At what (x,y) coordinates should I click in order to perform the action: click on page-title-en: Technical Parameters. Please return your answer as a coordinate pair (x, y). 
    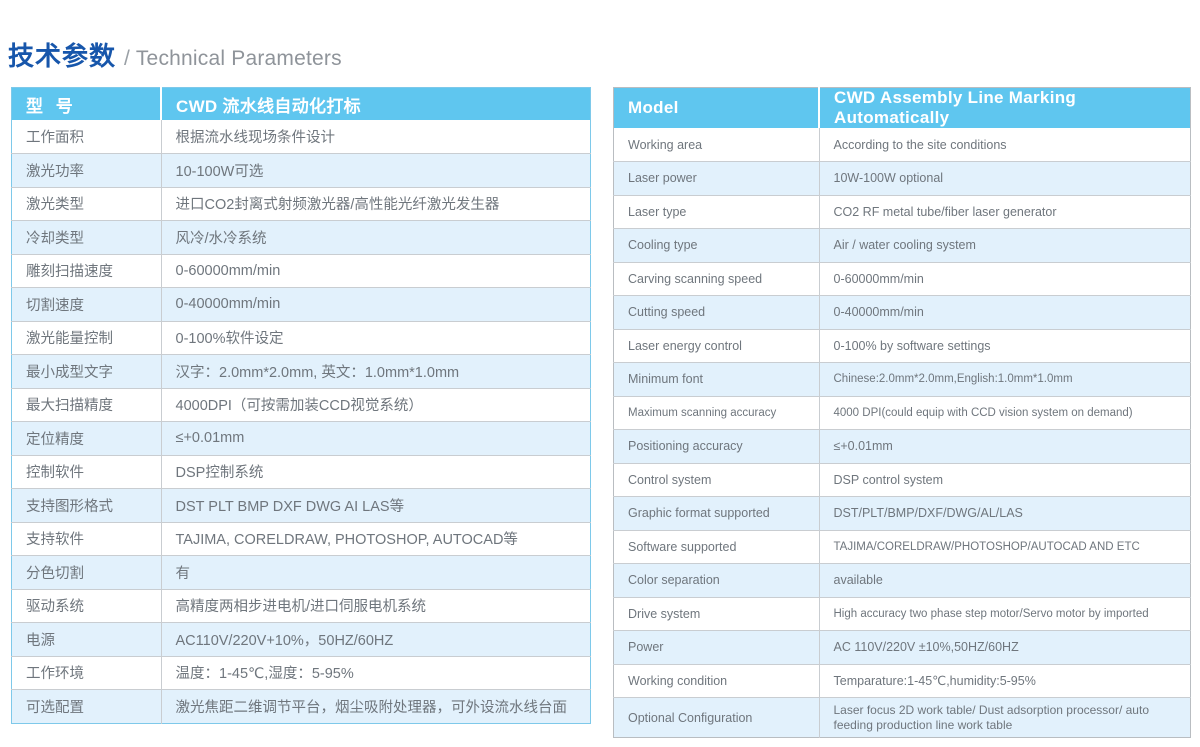
    Looking at the image, I should click on (238, 58).